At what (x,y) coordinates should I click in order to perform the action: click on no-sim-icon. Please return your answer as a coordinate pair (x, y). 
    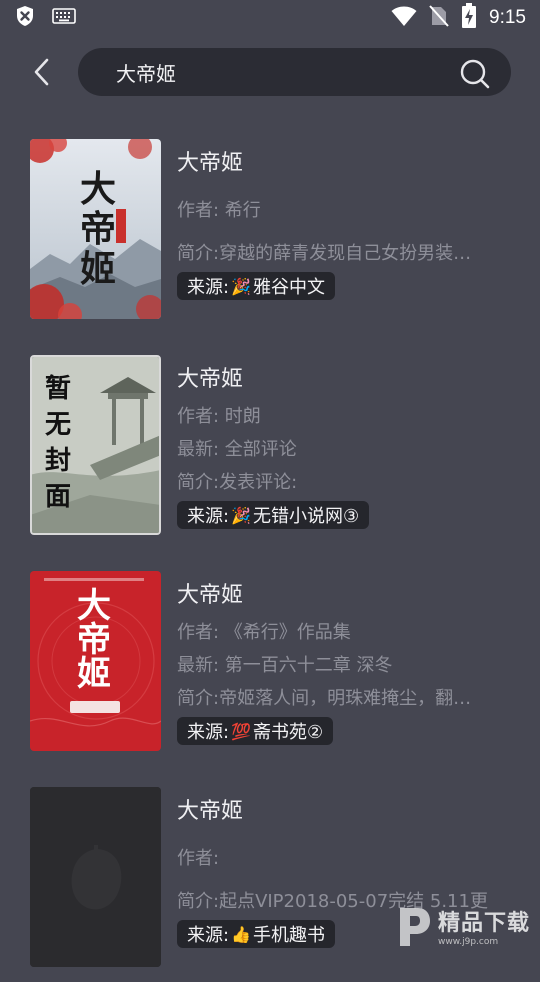
    Looking at the image, I should click on (439, 18).